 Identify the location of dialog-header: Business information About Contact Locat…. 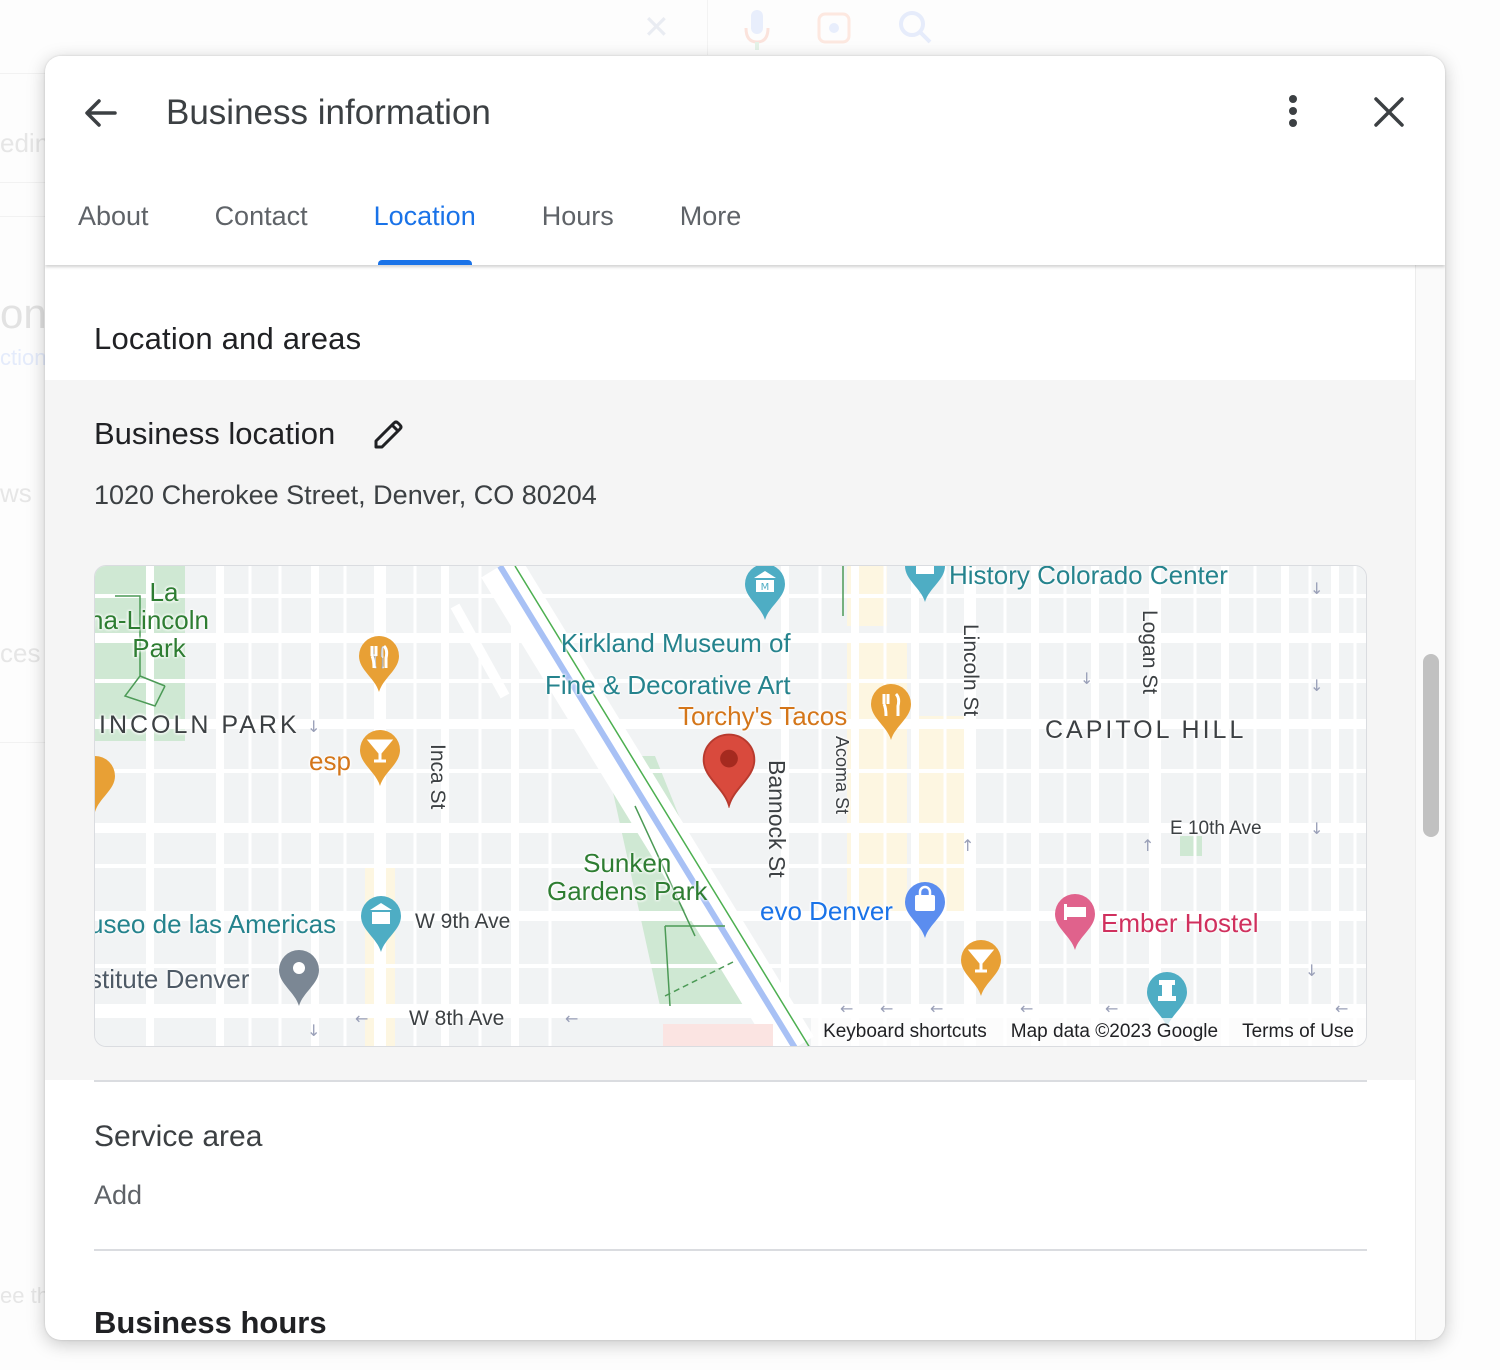
(745, 160).